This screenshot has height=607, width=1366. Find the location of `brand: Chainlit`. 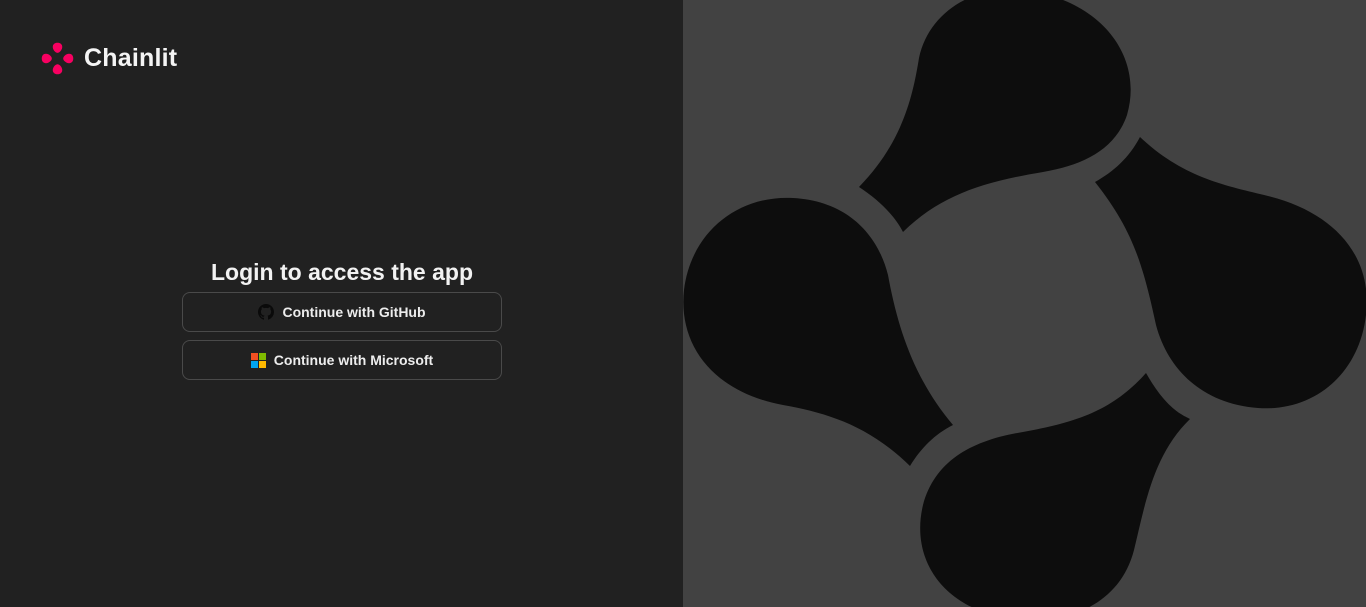

brand: Chainlit is located at coordinates (108, 58).